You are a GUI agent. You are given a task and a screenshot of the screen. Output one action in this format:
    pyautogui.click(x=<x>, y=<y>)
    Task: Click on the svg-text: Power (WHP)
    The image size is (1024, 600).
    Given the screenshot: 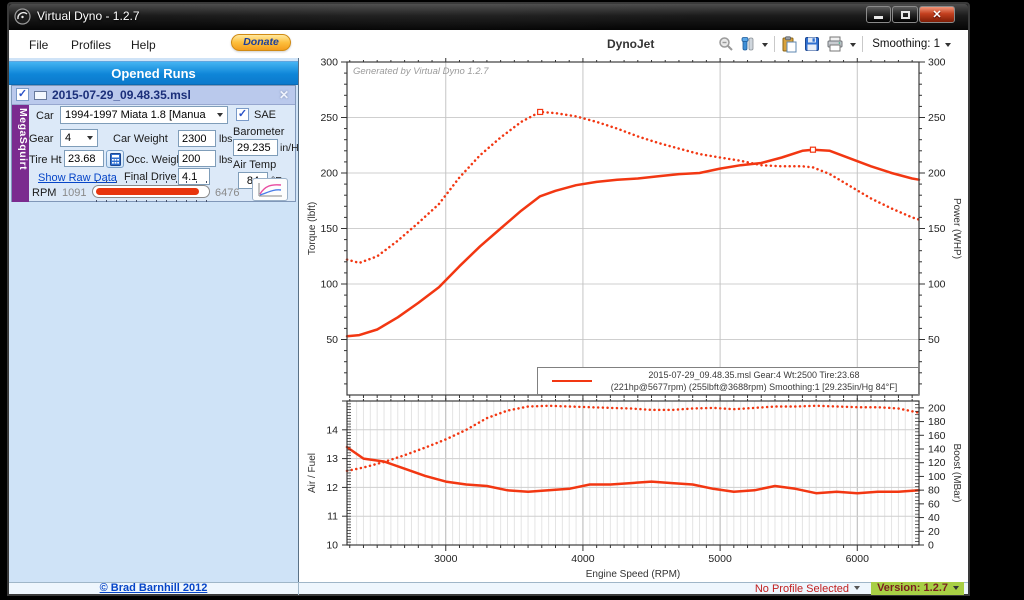 What is the action you would take?
    pyautogui.click(x=956, y=228)
    